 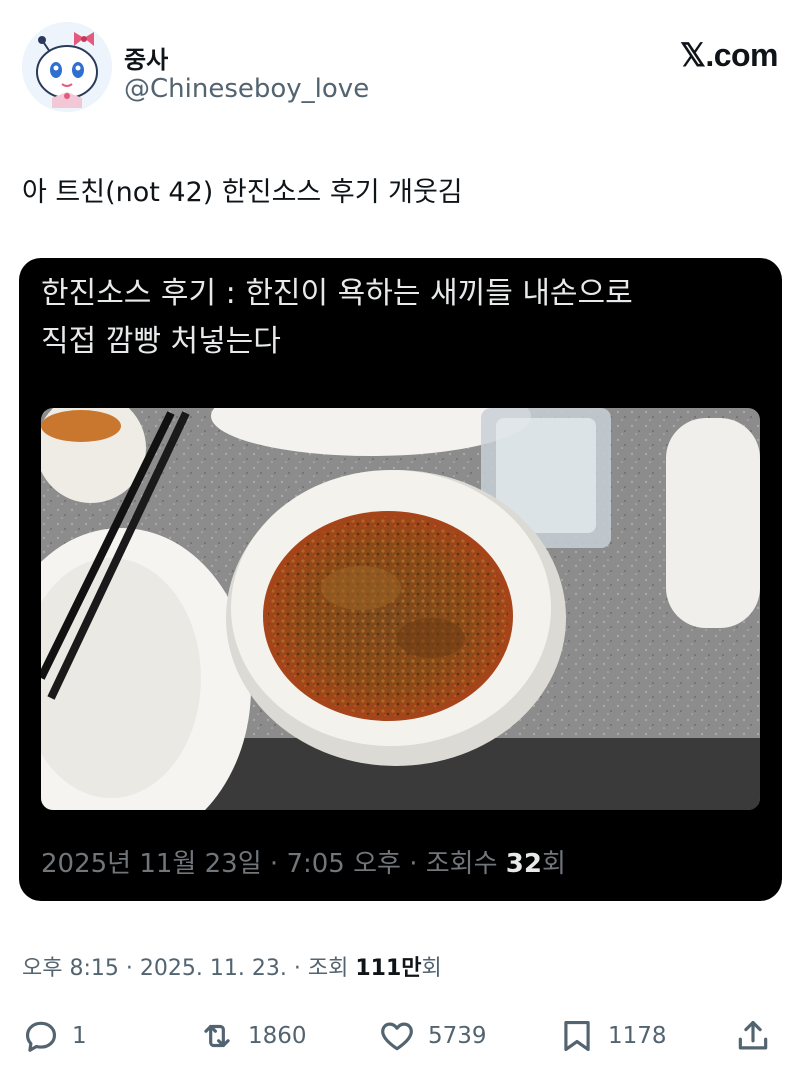 I want to click on tweet-date: 2025. 11. 23., so click(x=213, y=968).